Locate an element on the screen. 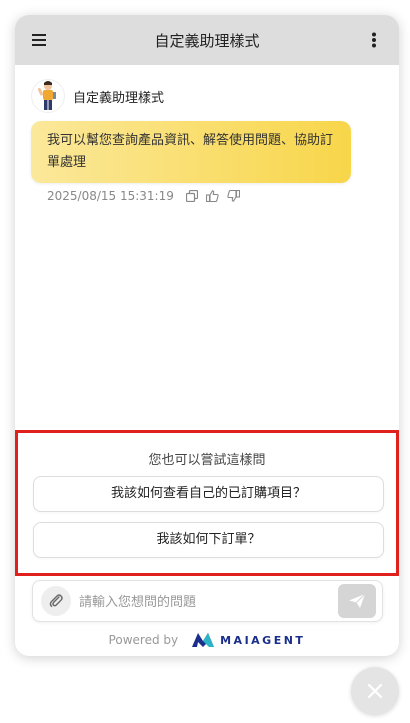 The height and width of the screenshot is (723, 410). chat-header: 自定義助理樣式 is located at coordinates (207, 40).